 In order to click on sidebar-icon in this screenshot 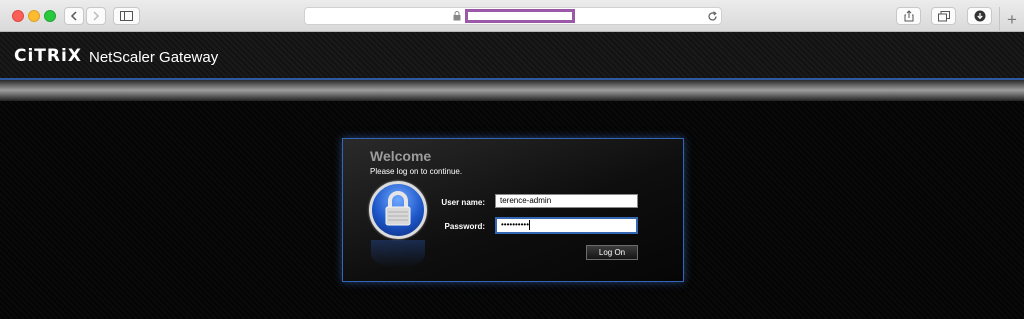, I will do `click(126, 16)`.